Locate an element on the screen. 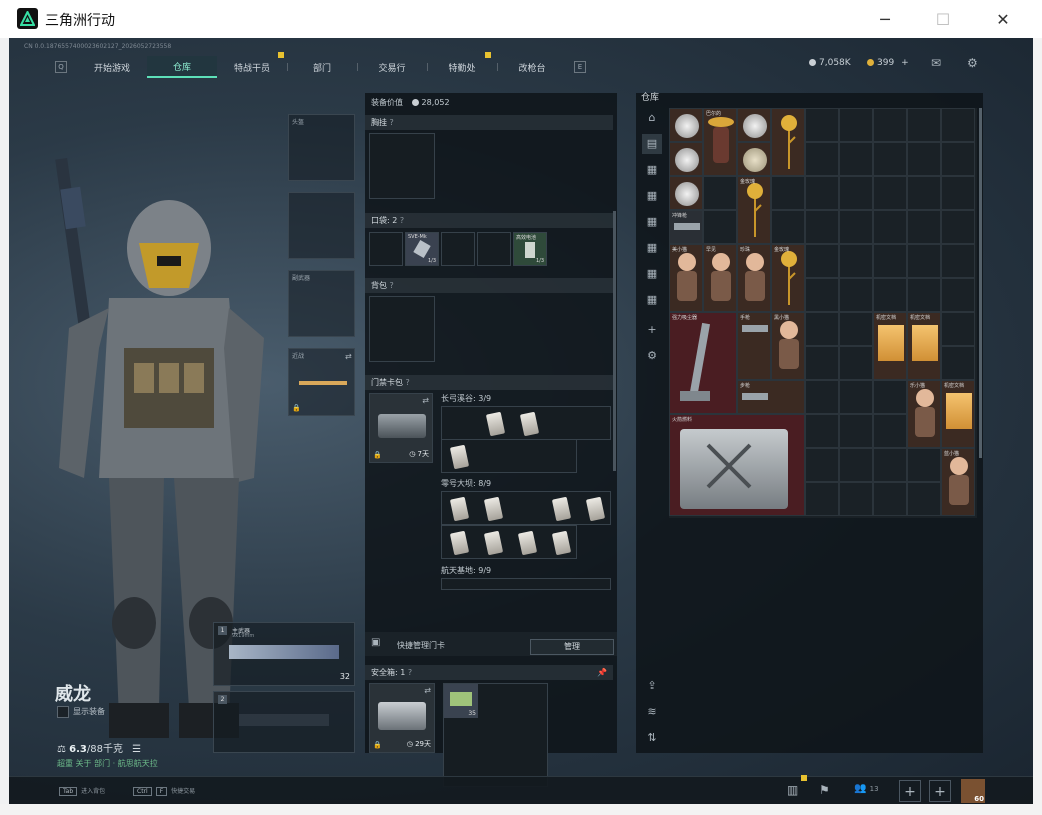 The image size is (1042, 815). keycard-case-slot: ⇄ 🔒 ◷ 7天 is located at coordinates (401, 428).